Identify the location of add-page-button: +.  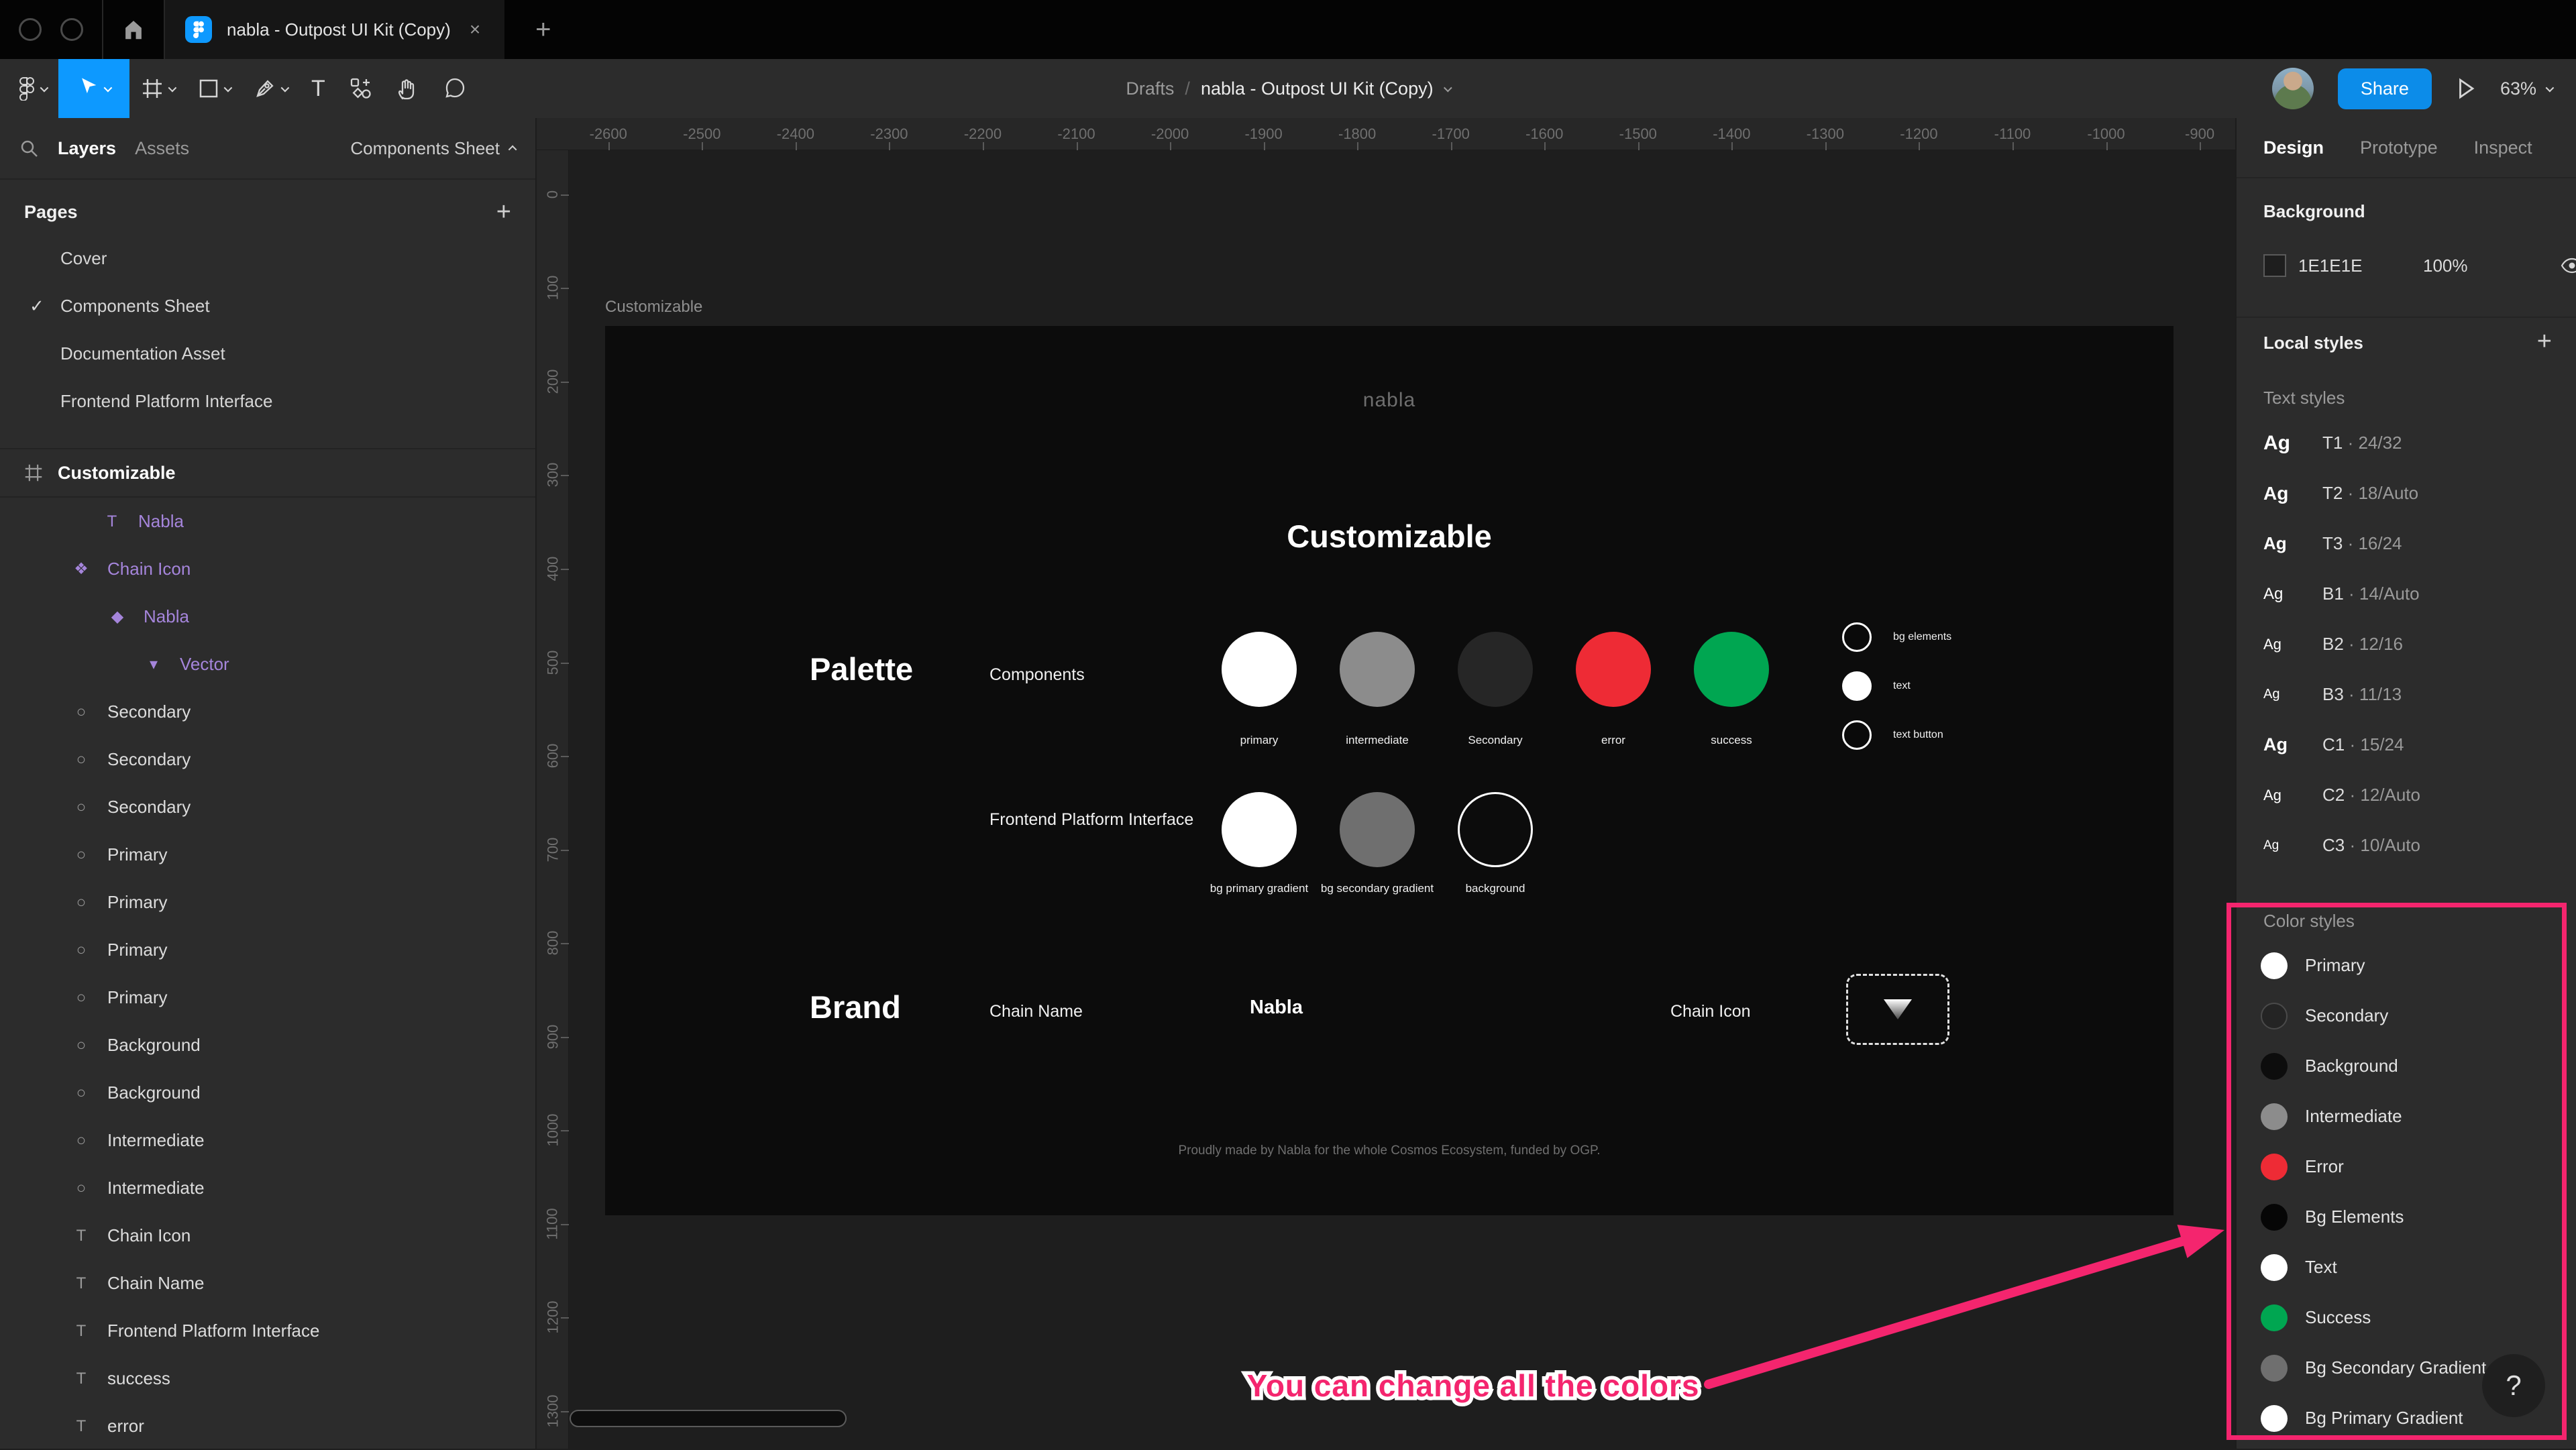
(503, 212).